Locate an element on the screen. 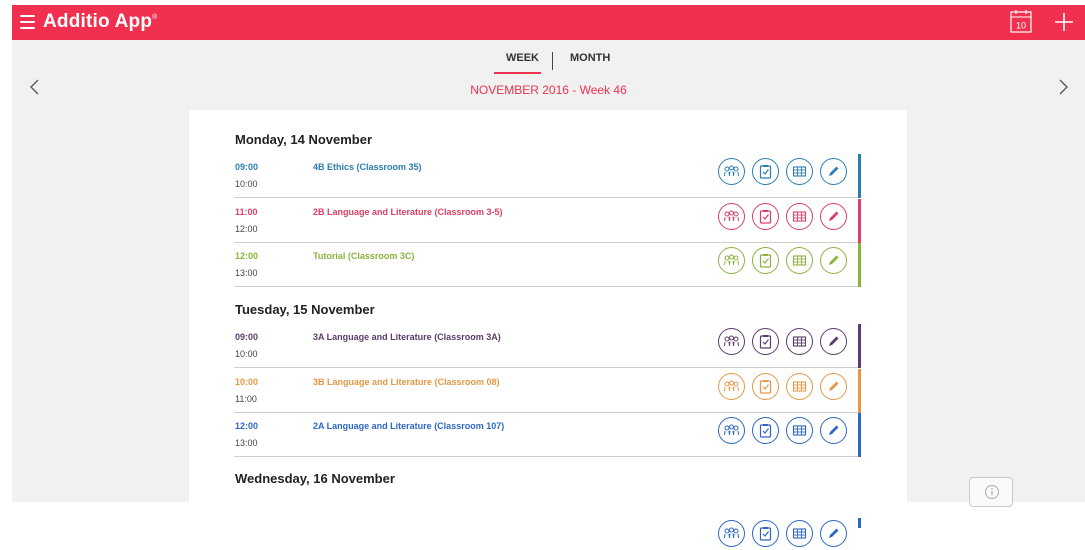  session-subject: 4B Ethics (Classroom 35) is located at coordinates (367, 167).